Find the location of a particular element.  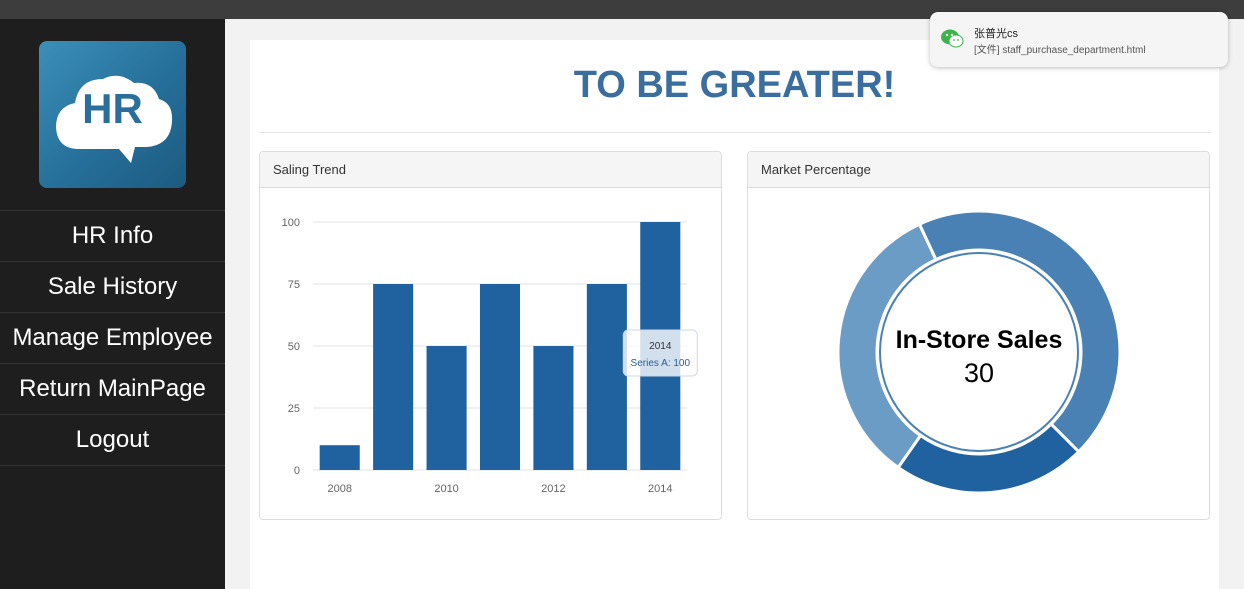

tooltip-box is located at coordinates (660, 353).